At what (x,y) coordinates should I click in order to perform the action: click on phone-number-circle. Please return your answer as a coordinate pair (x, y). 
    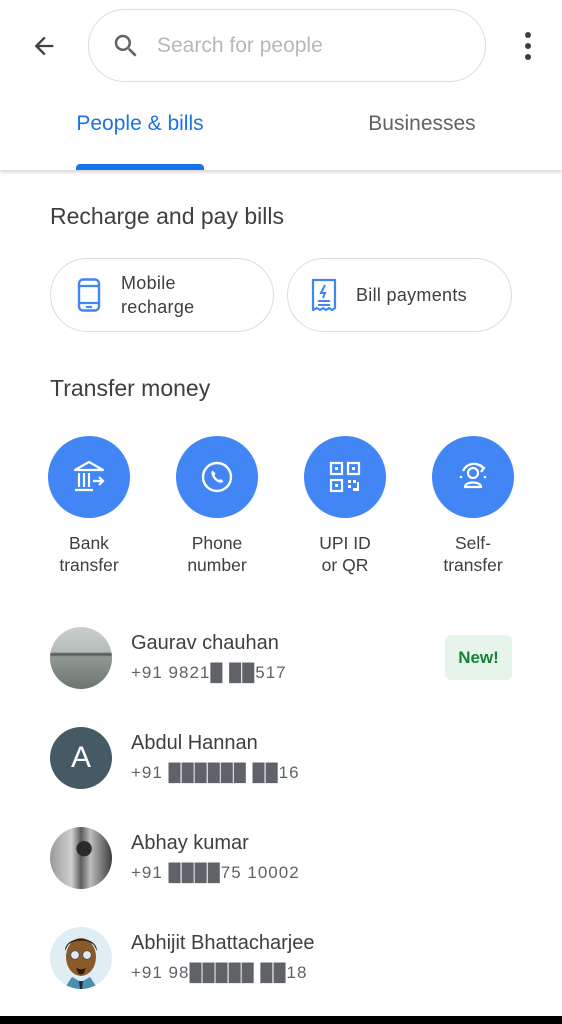
    Looking at the image, I should click on (217, 477).